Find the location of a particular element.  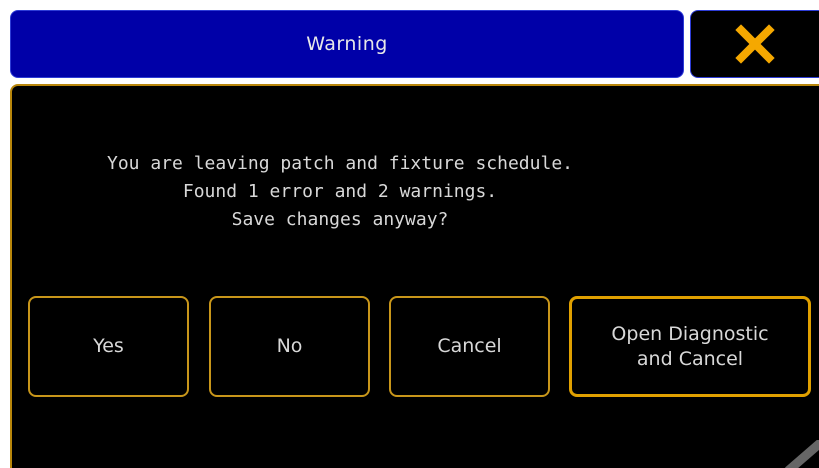

cancel-button: Cancel is located at coordinates (469, 346).